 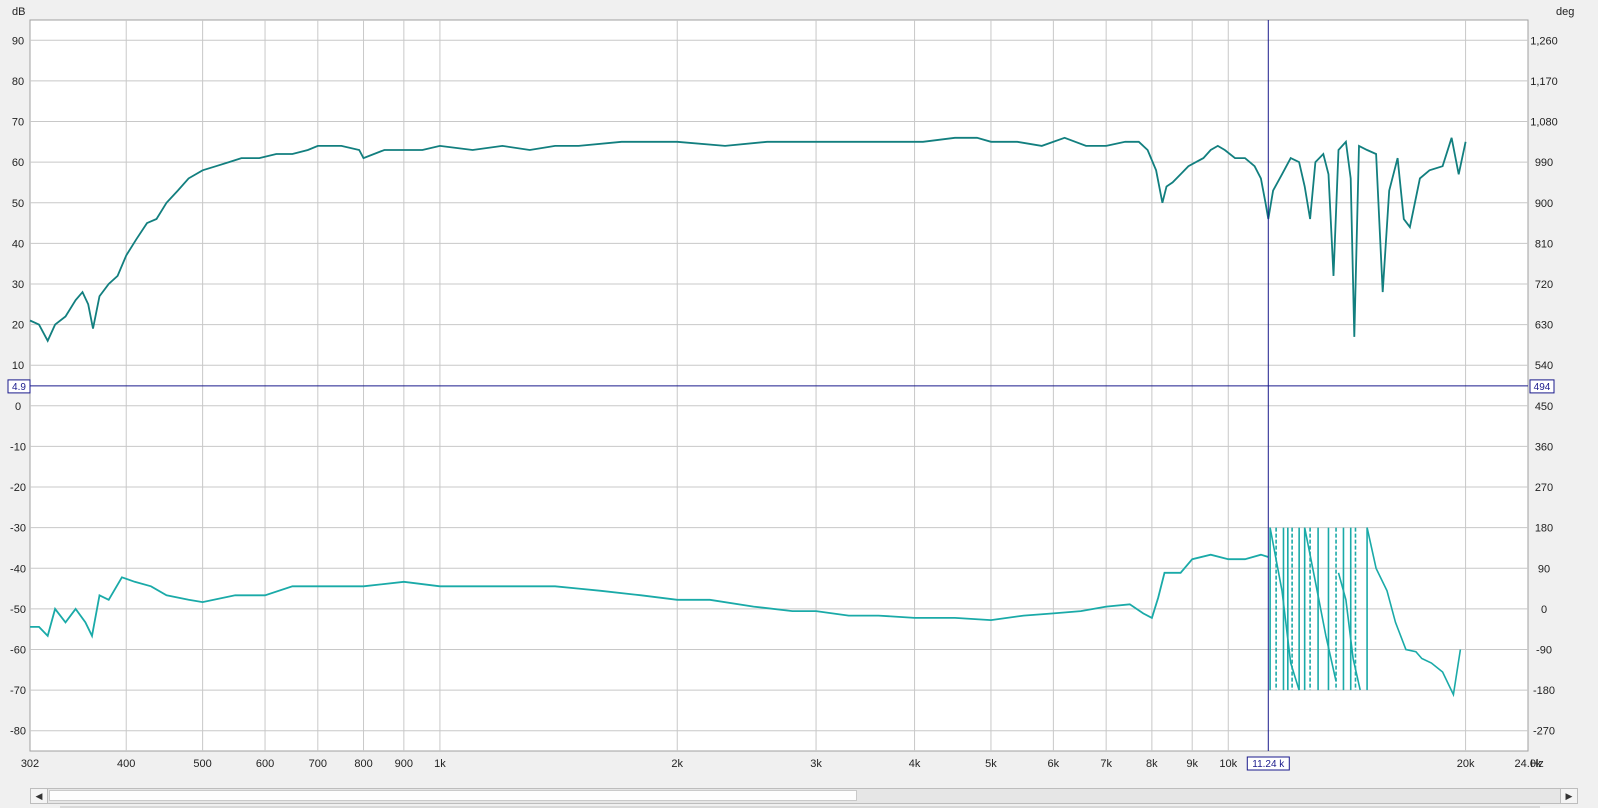 I want to click on left-tick-label: -80, so click(x=18, y=732).